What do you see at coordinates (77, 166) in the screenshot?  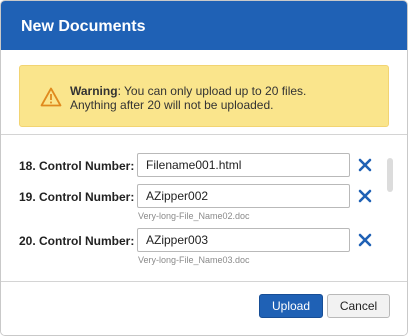 I see `control-number-label: 18. Control Number:` at bounding box center [77, 166].